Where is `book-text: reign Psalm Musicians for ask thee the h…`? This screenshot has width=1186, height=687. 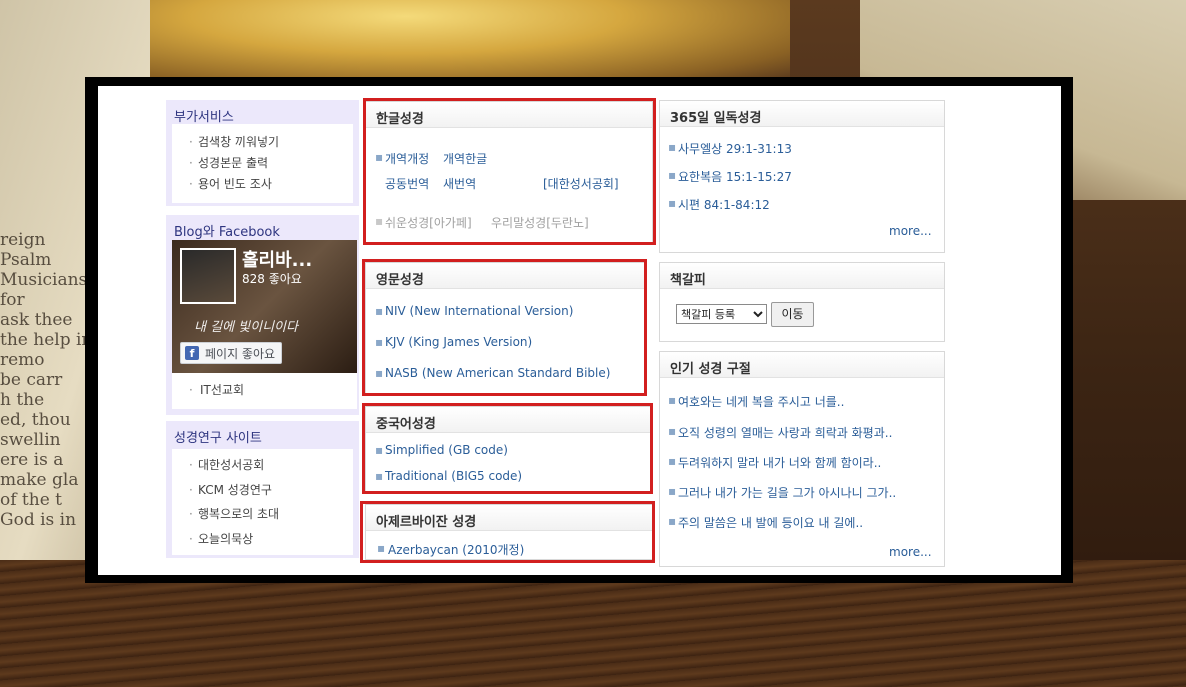
book-text: reign Psalm Musicians for ask thee the h… is located at coordinates (46, 380).